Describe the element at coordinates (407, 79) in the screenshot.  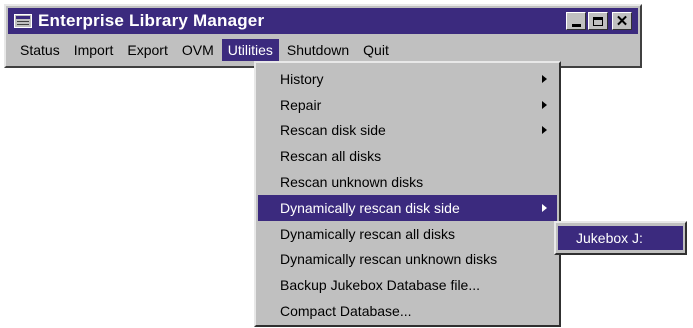
I see `menu-item-history: History` at that location.